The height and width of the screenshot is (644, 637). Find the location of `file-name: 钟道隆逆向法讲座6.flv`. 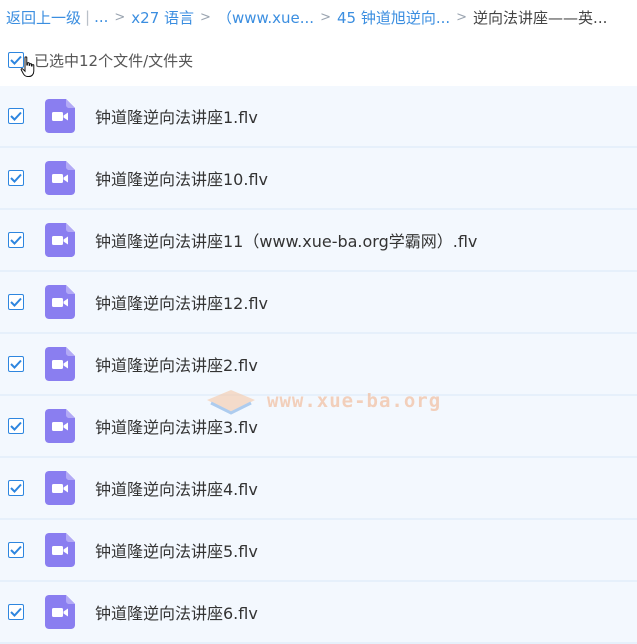

file-name: 钟道隆逆向法讲座6.flv is located at coordinates (176, 613).